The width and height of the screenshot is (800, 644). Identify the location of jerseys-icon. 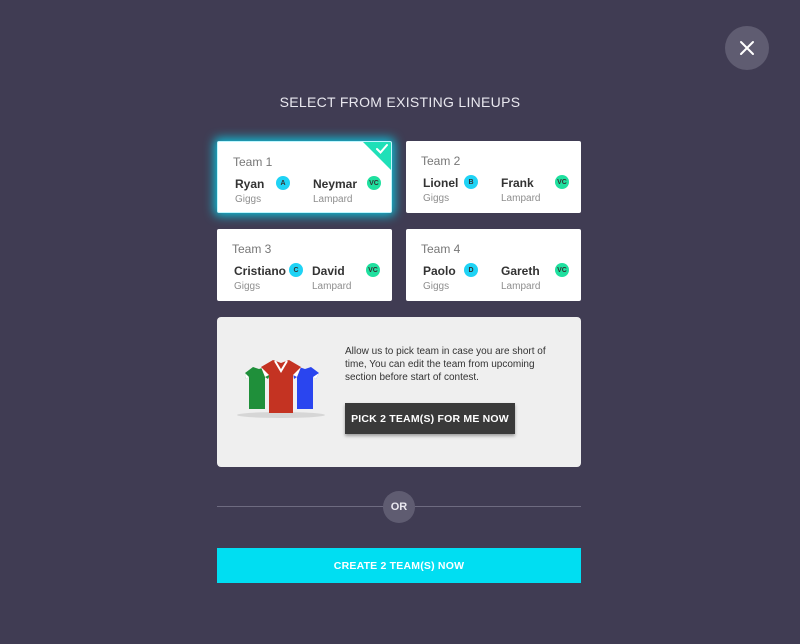
(281, 389).